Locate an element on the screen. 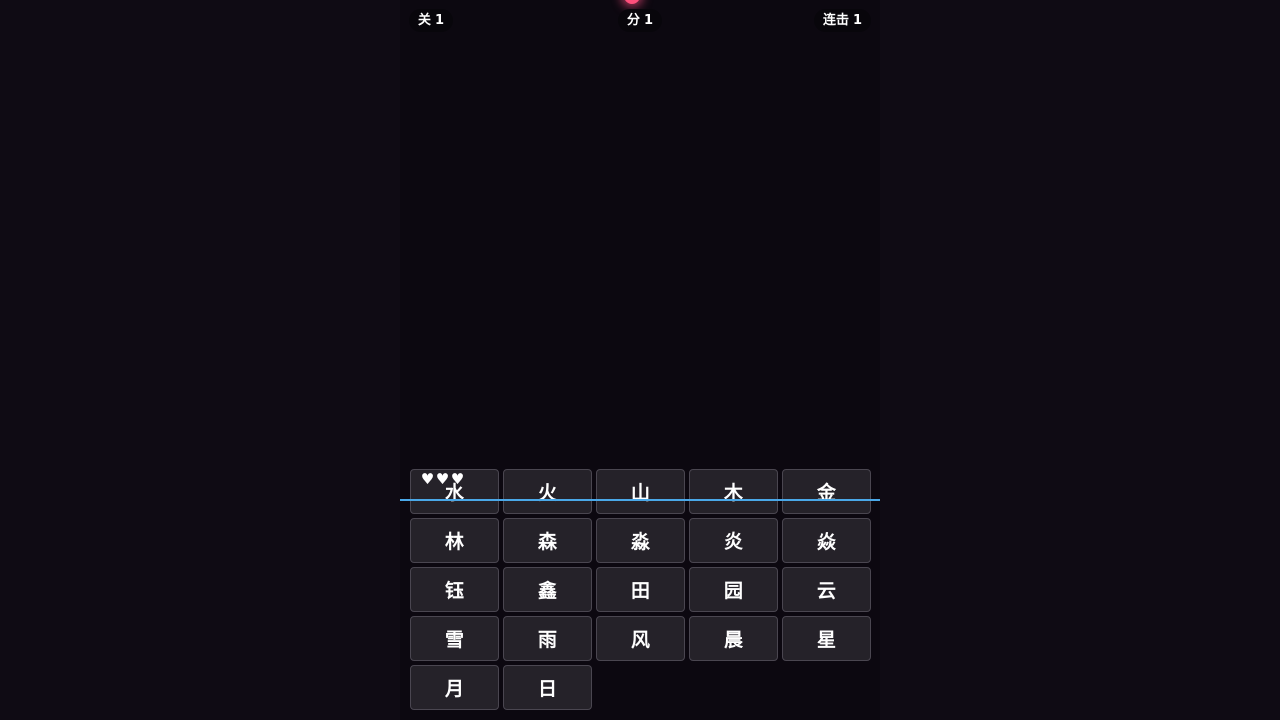 This screenshot has height=720, width=1280. level-label: 关 is located at coordinates (425, 20).